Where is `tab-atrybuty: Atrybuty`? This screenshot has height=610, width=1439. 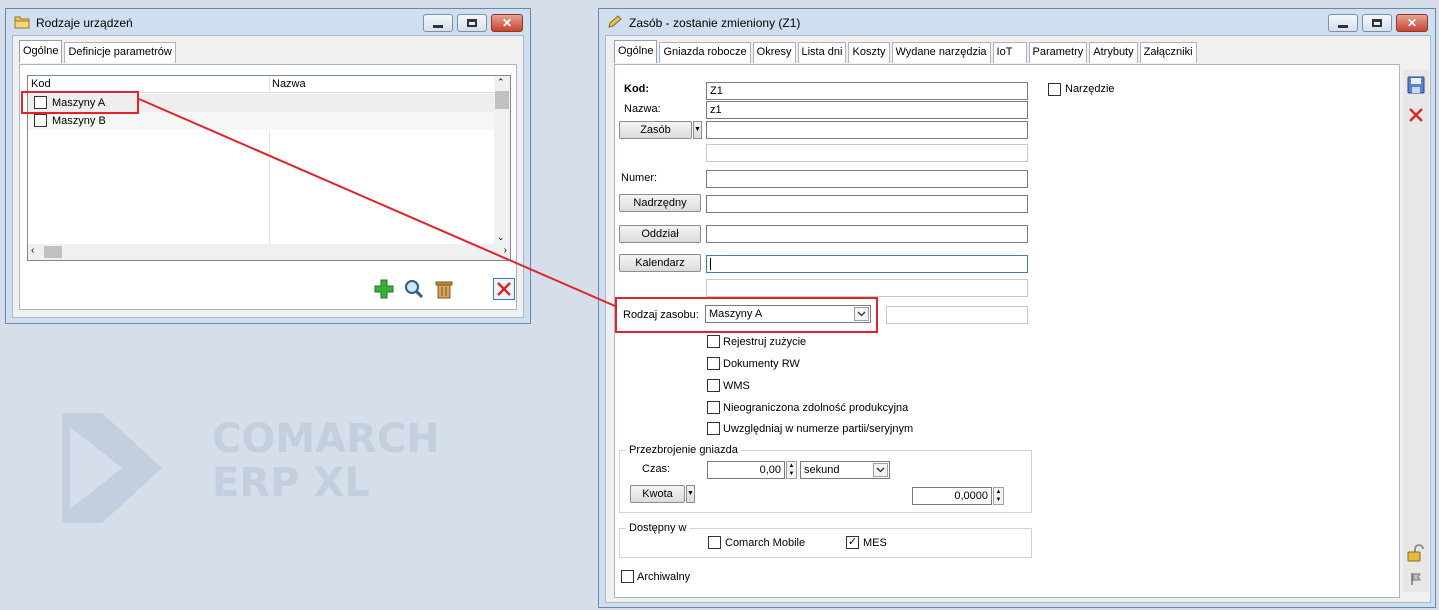
tab-atrybuty: Atrybuty is located at coordinates (1113, 52).